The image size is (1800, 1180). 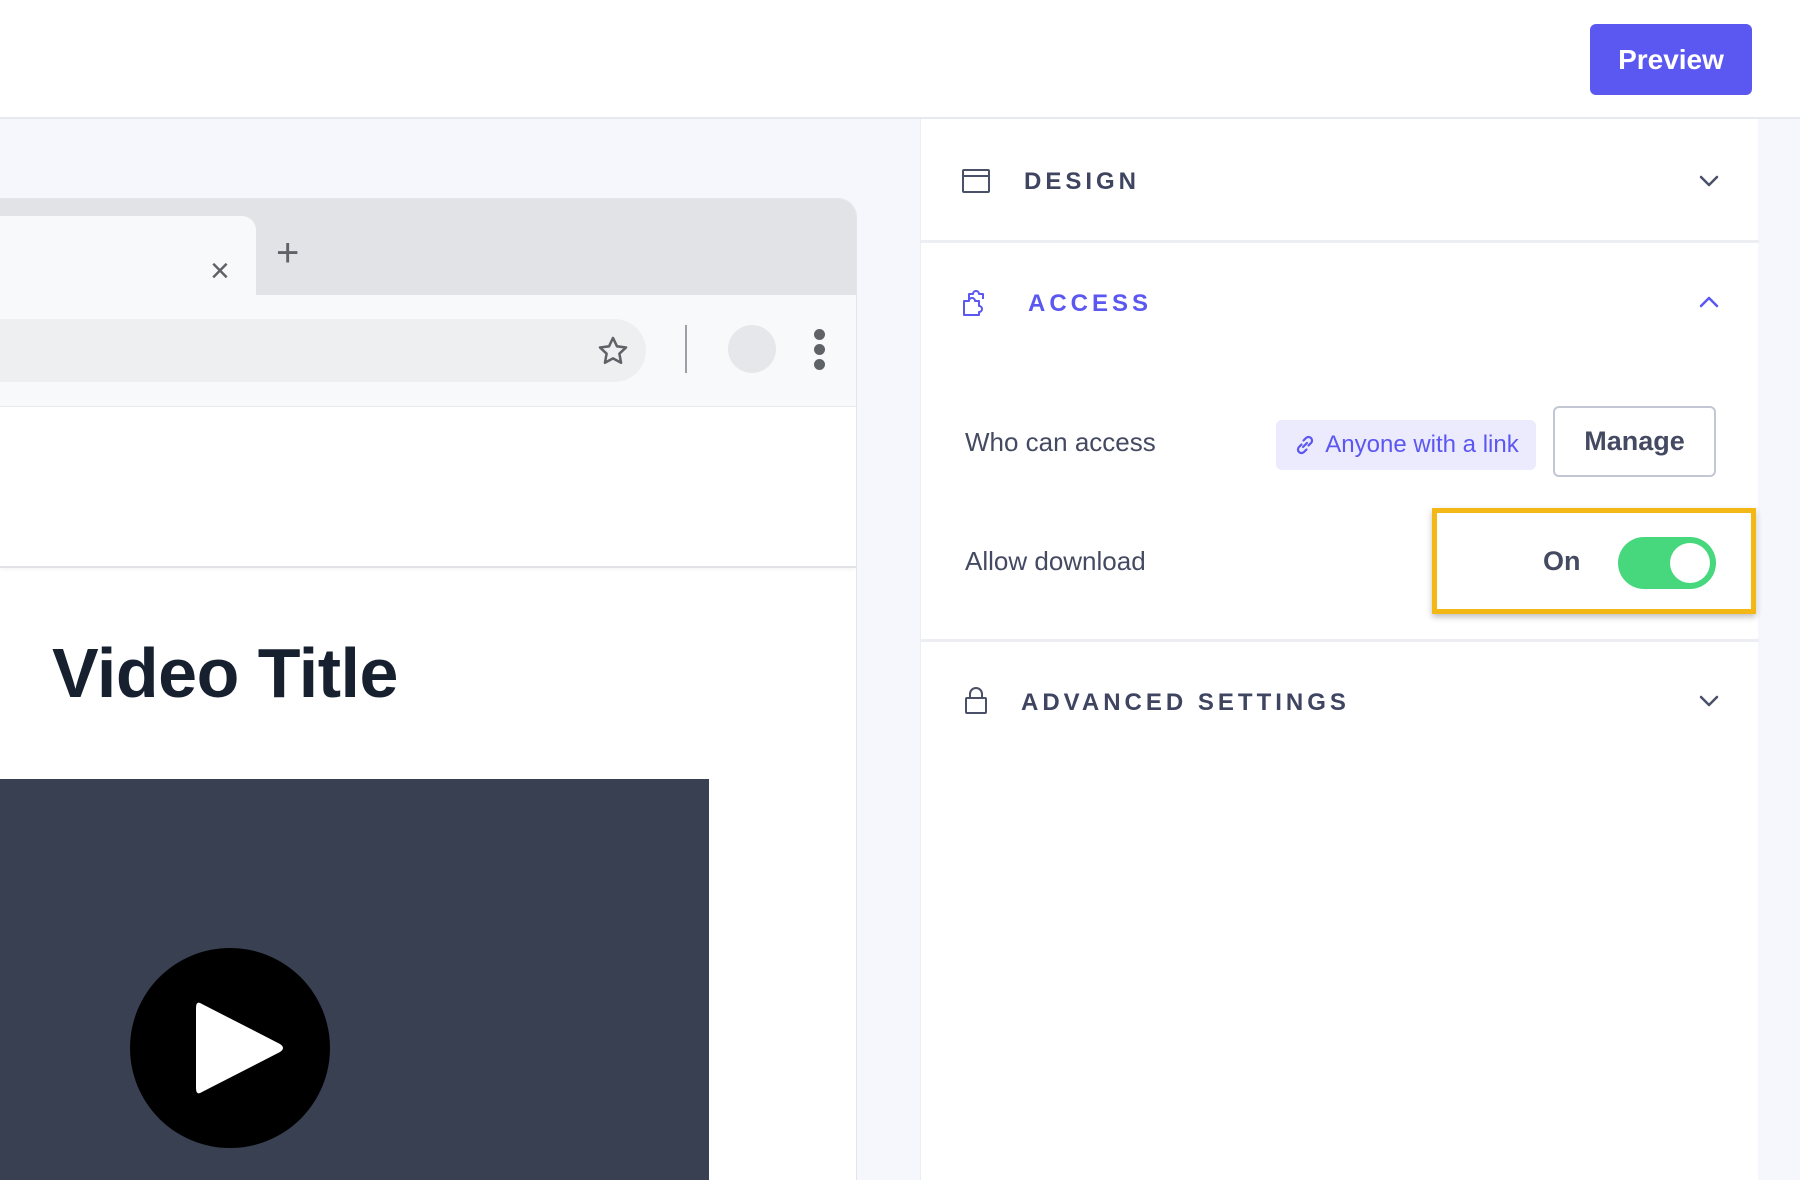 I want to click on lock-icon, so click(x=976, y=700).